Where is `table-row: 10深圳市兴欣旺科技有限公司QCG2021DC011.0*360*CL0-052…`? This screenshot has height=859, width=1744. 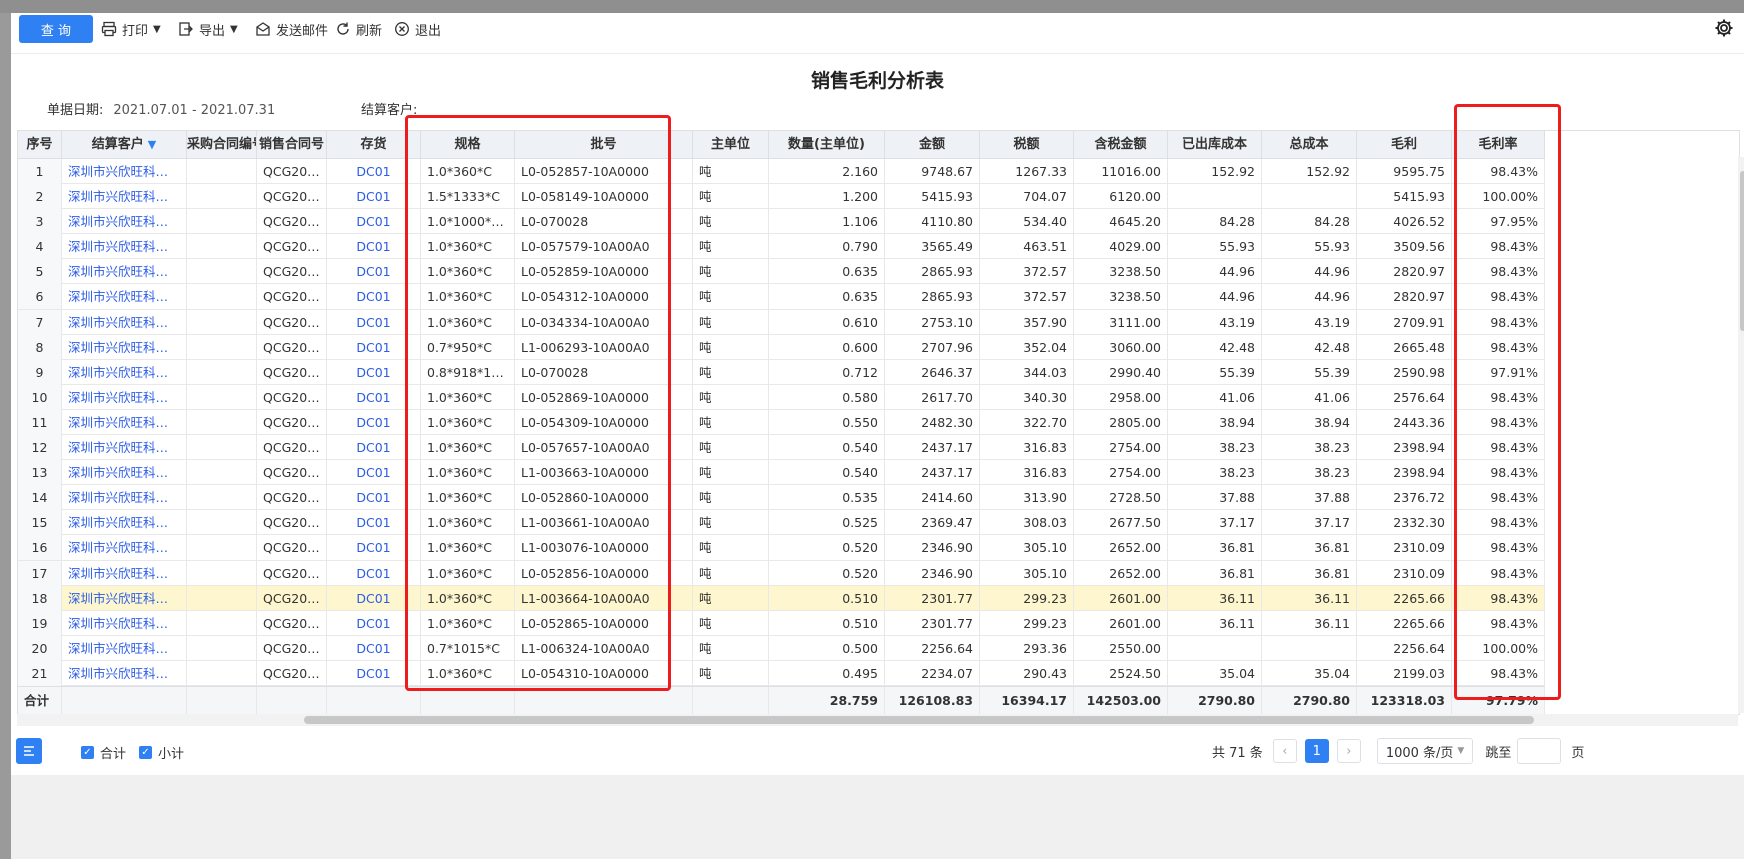
table-row: 10深圳市兴欣旺科技有限公司QCG2021DC011.0*360*CL0-052… is located at coordinates (781, 397).